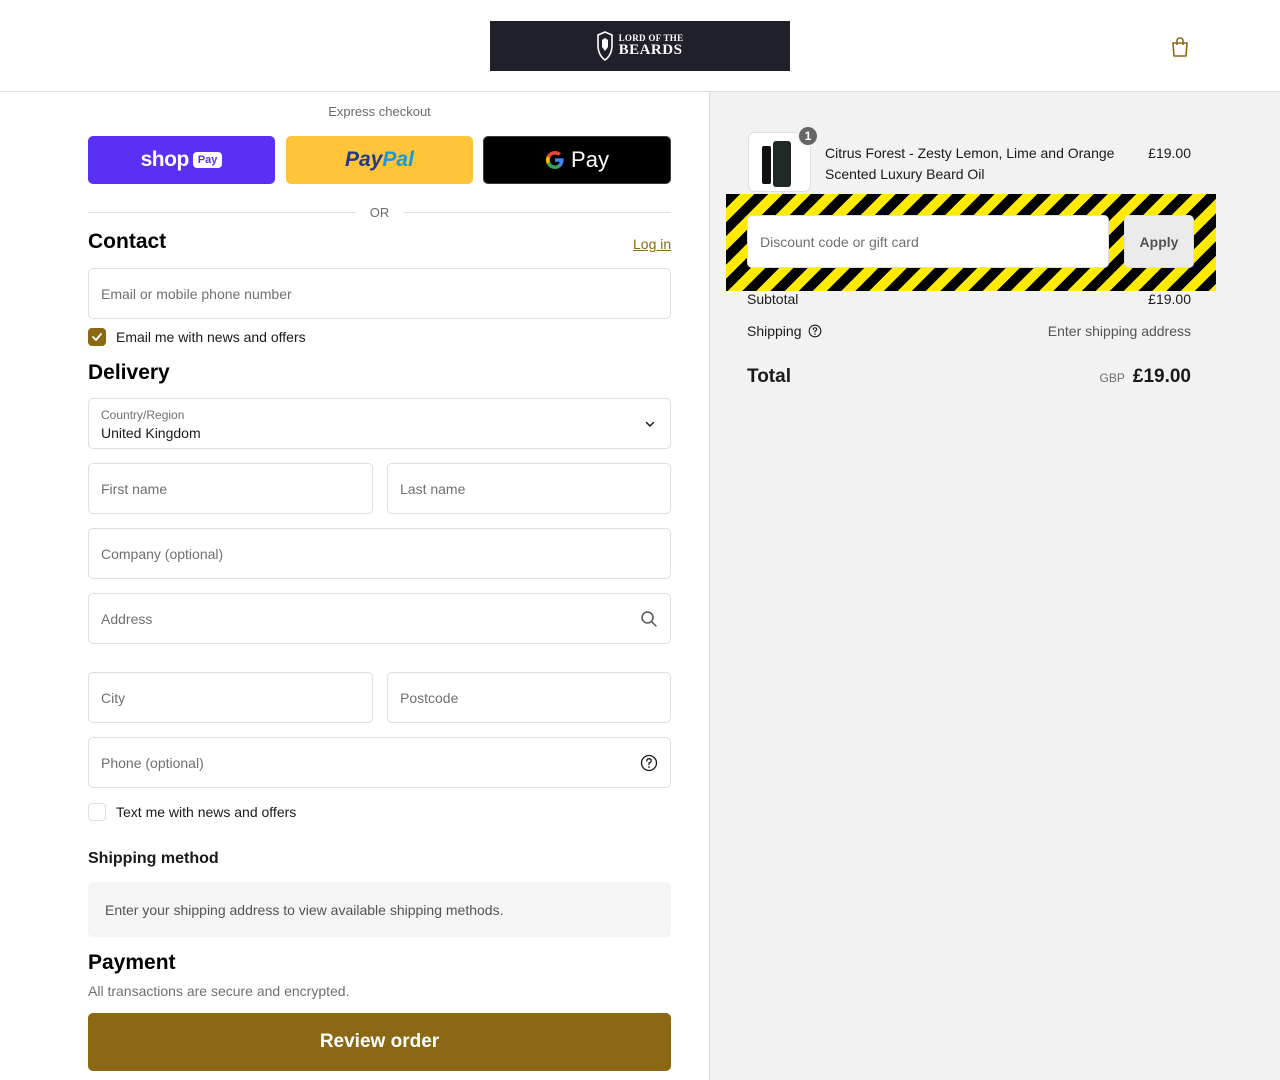 The height and width of the screenshot is (1080, 1280). What do you see at coordinates (782, 164) in the screenshot?
I see `product-bottle` at bounding box center [782, 164].